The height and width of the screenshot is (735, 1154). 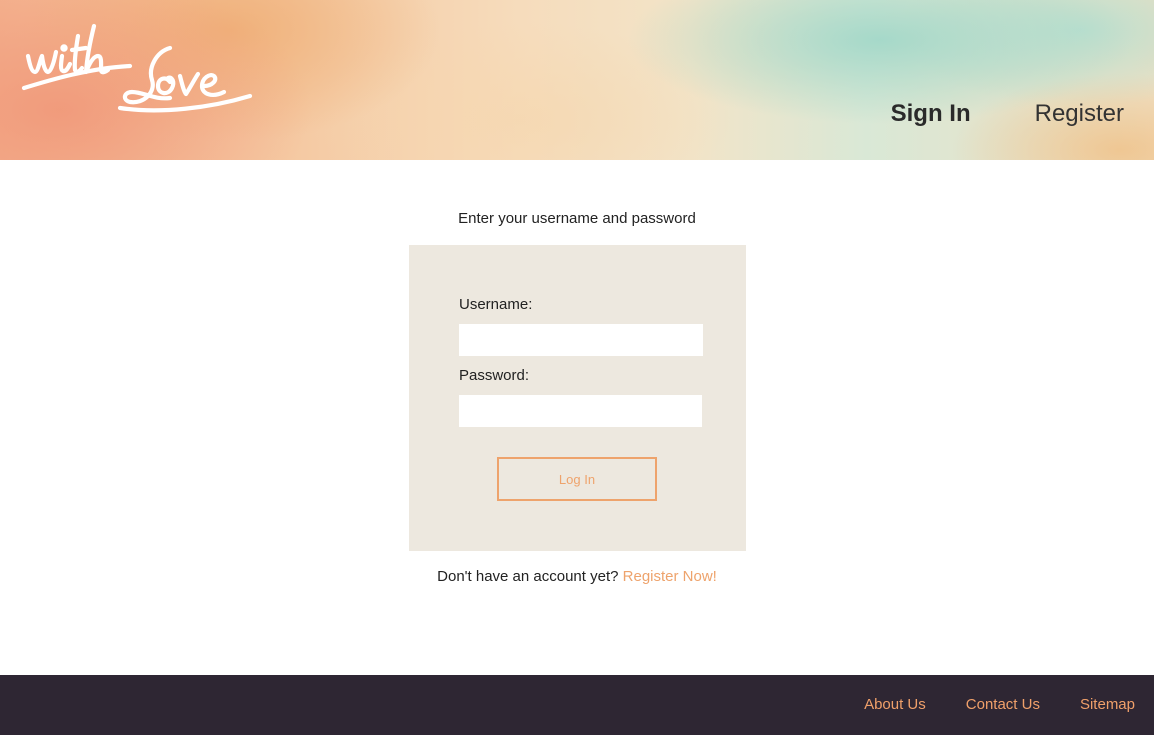 I want to click on password-input, so click(x=580, y=411).